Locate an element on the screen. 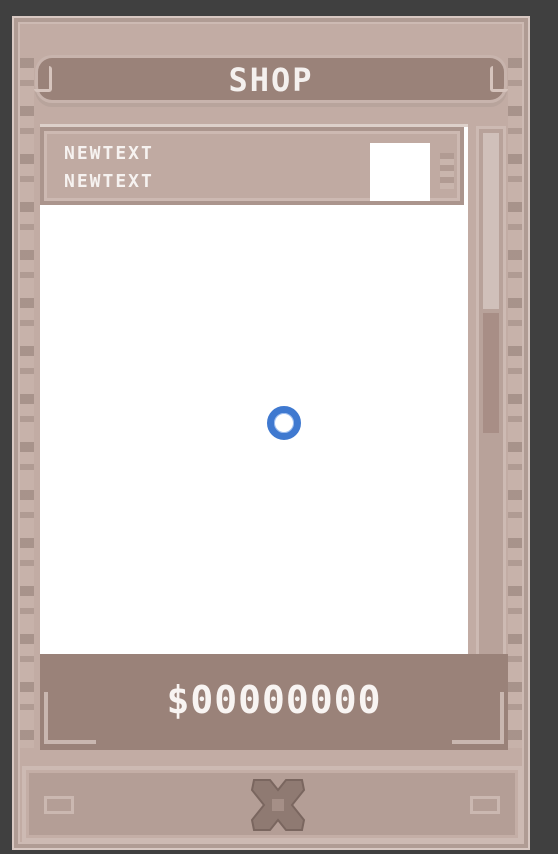 The image size is (558, 854). bottom-right-ornament is located at coordinates (485, 805).